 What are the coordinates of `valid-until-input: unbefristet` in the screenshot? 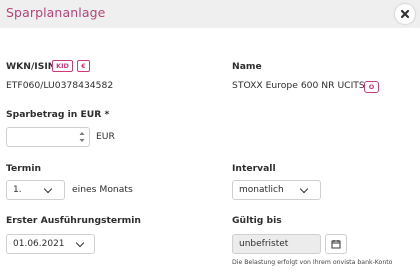 It's located at (276, 244).